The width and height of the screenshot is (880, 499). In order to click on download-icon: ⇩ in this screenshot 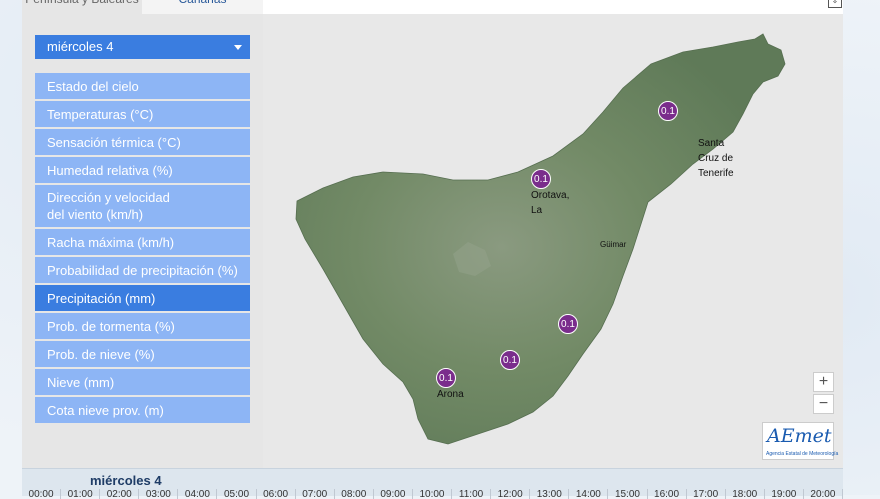, I will do `click(835, 4)`.